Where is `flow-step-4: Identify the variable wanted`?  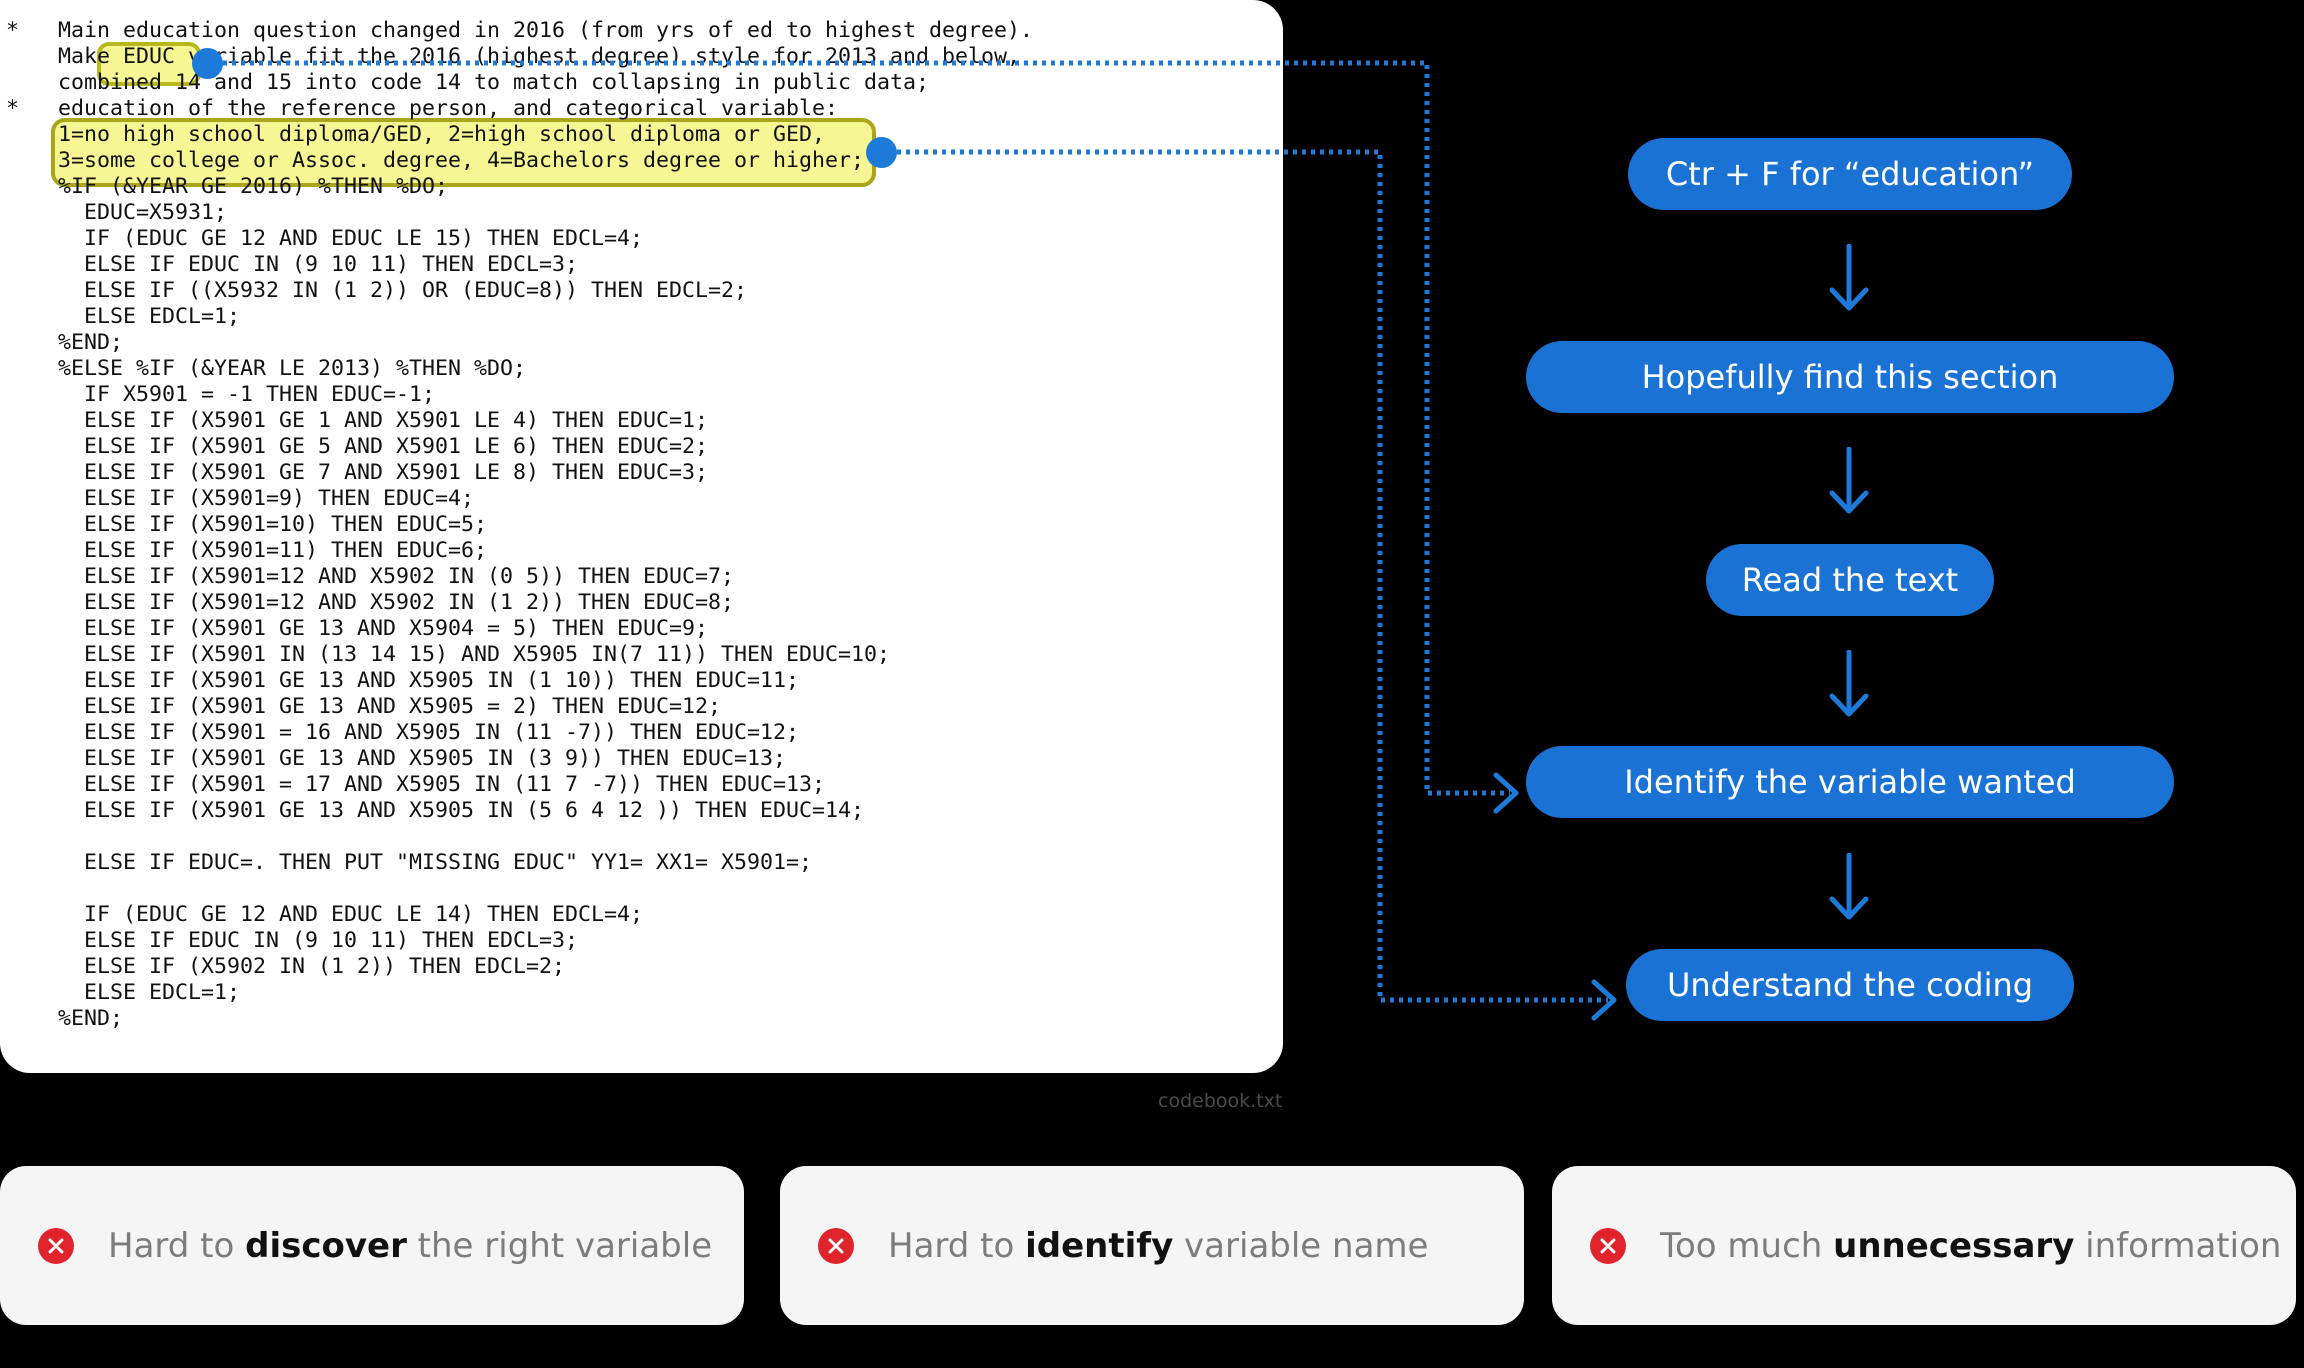
flow-step-4: Identify the variable wanted is located at coordinates (1850, 782).